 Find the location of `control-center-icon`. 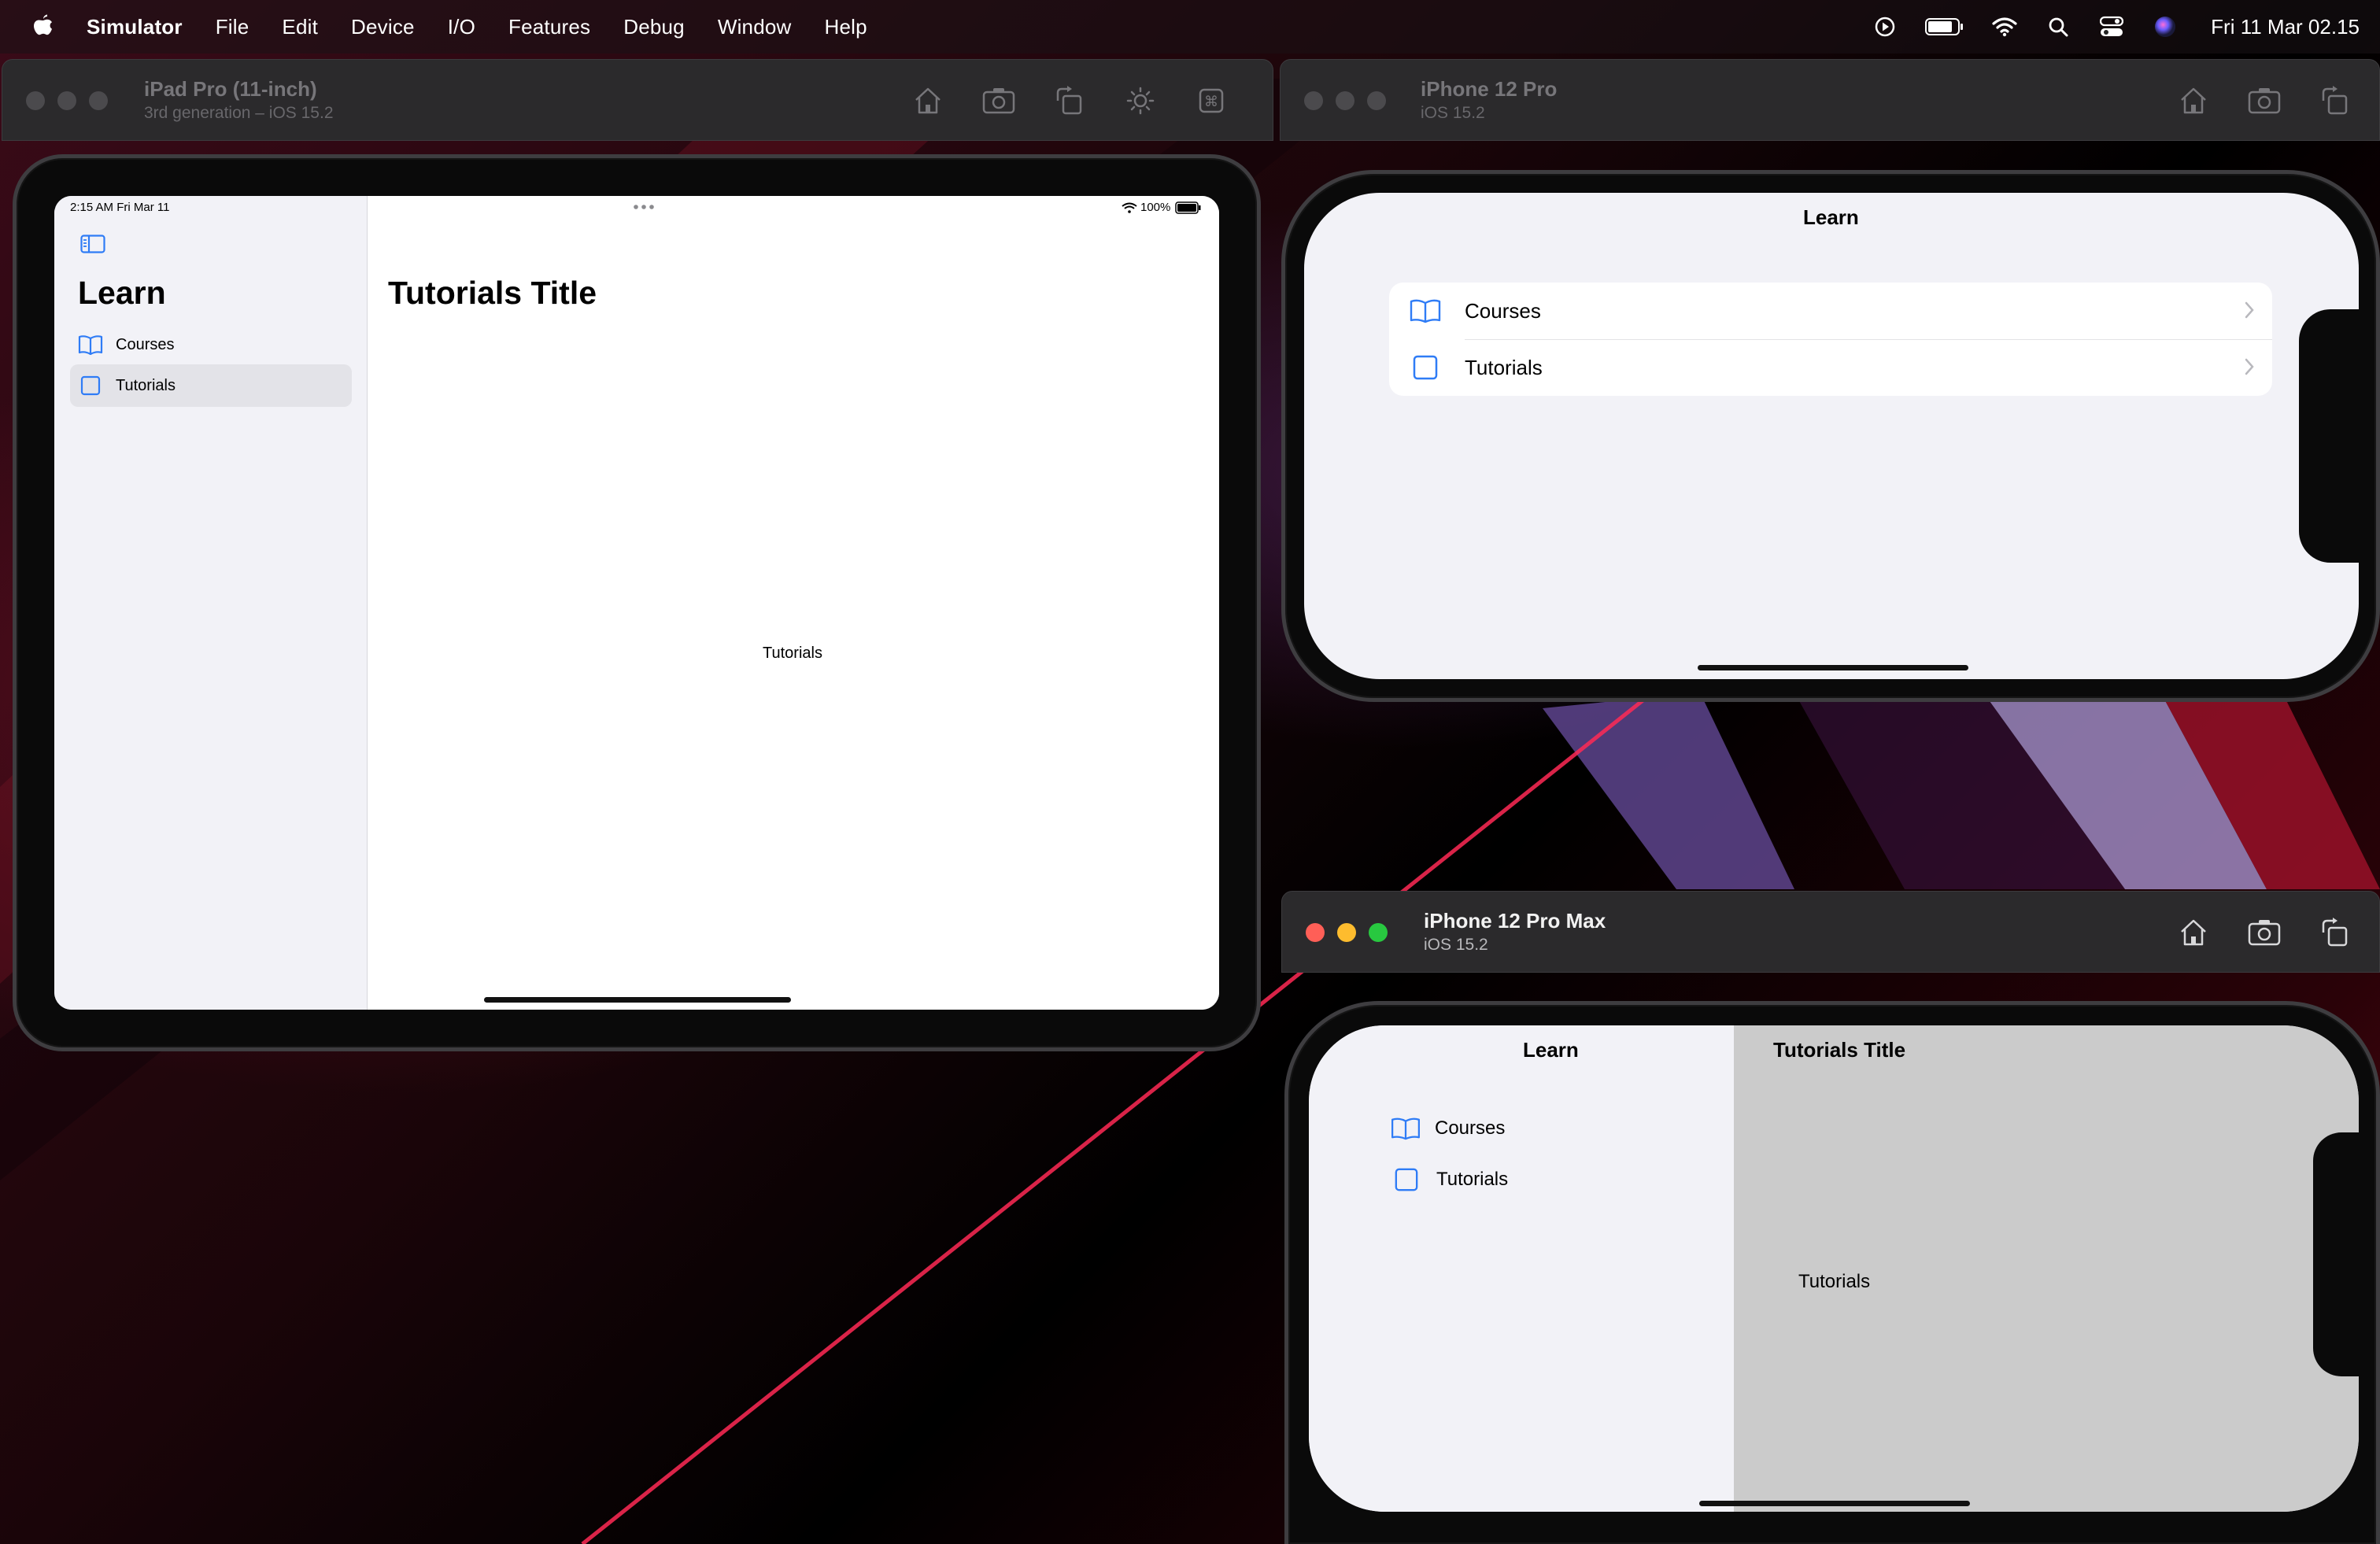

control-center-icon is located at coordinates (2111, 27).